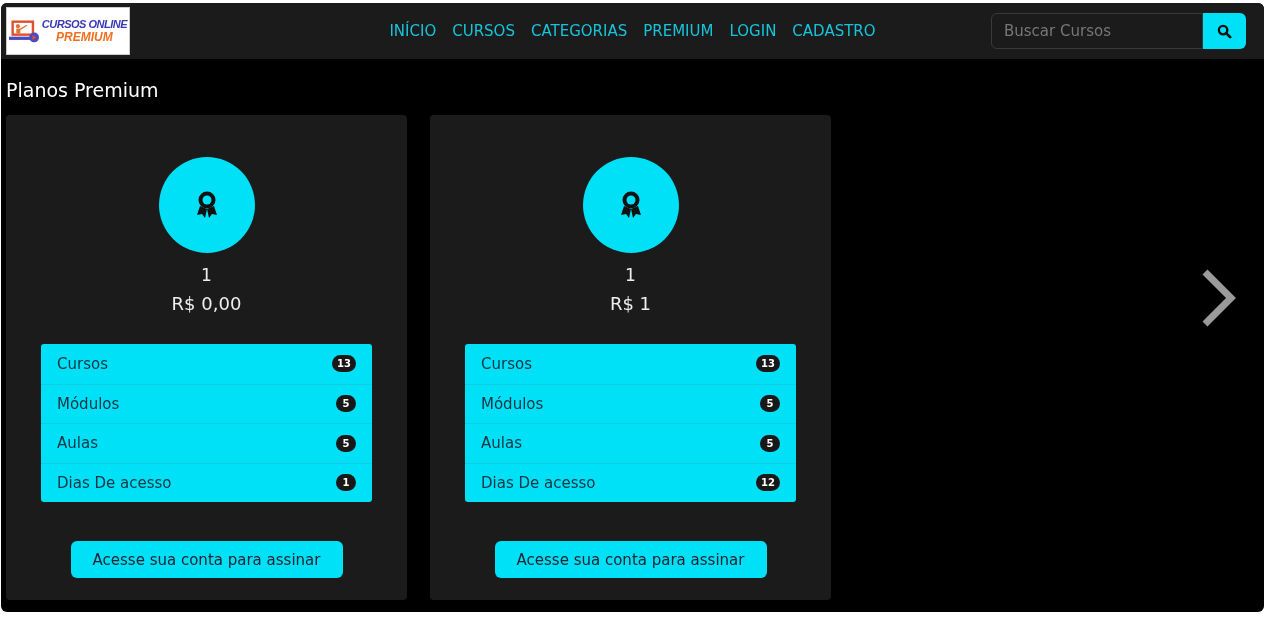 The width and height of the screenshot is (1267, 617). I want to click on search-field: Buscar Cursos, so click(1097, 31).